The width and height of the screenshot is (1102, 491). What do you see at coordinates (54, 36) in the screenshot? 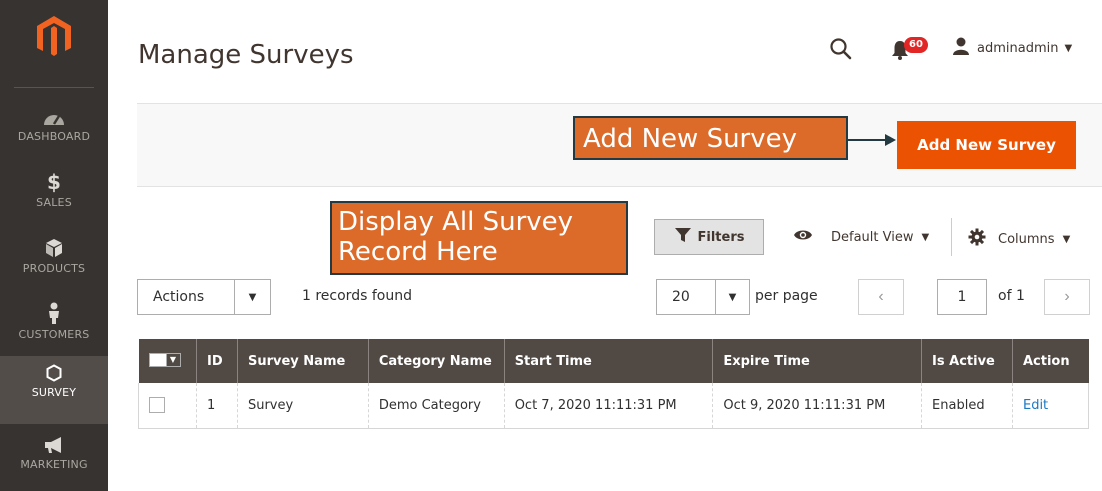
I see `magento-logo` at bounding box center [54, 36].